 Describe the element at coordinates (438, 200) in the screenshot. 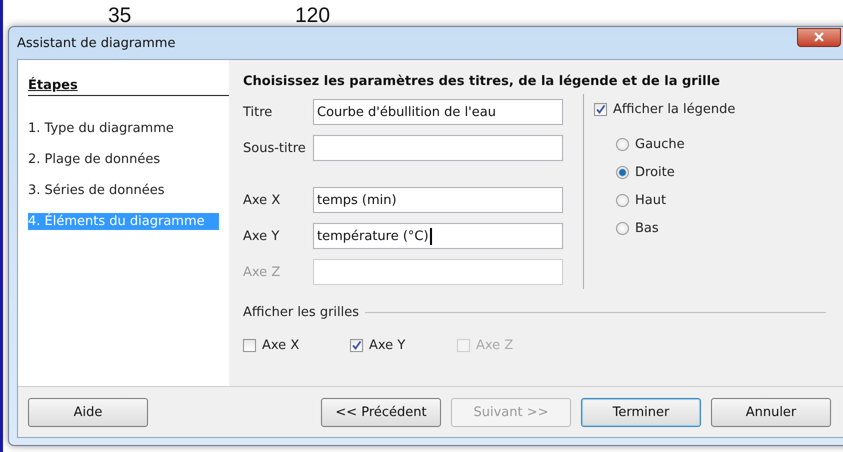

I see `input-field: temps (min)` at that location.